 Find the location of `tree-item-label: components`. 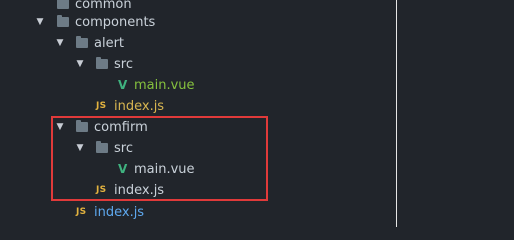

tree-item-label: components is located at coordinates (115, 22).